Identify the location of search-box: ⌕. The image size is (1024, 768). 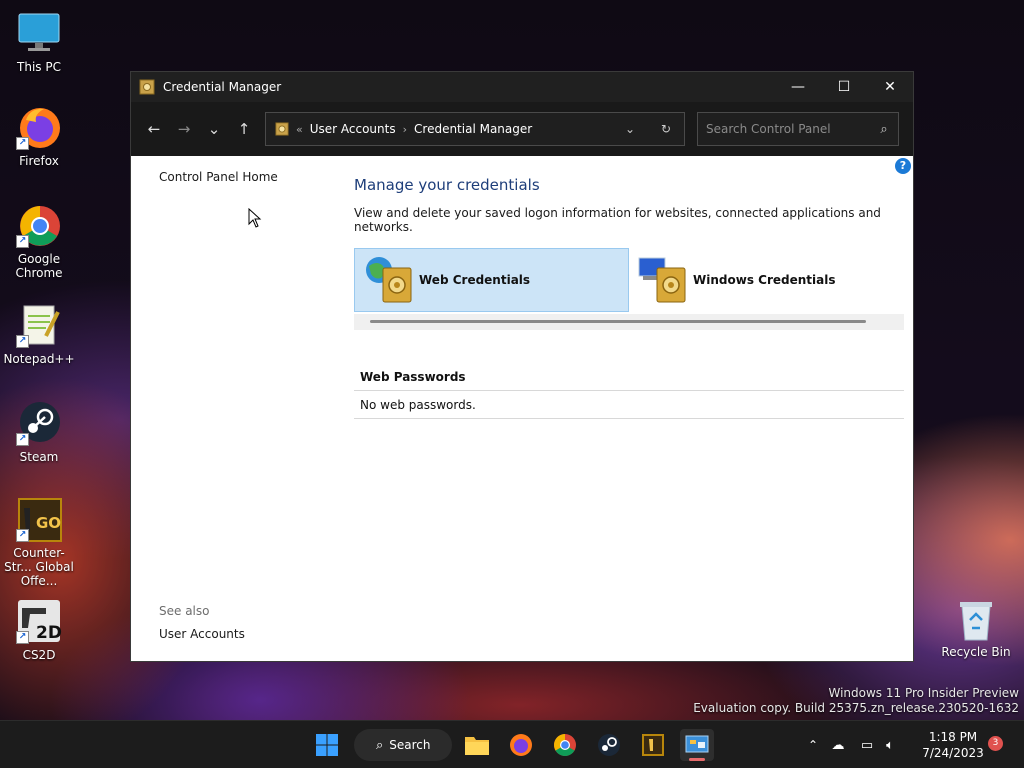
(798, 129).